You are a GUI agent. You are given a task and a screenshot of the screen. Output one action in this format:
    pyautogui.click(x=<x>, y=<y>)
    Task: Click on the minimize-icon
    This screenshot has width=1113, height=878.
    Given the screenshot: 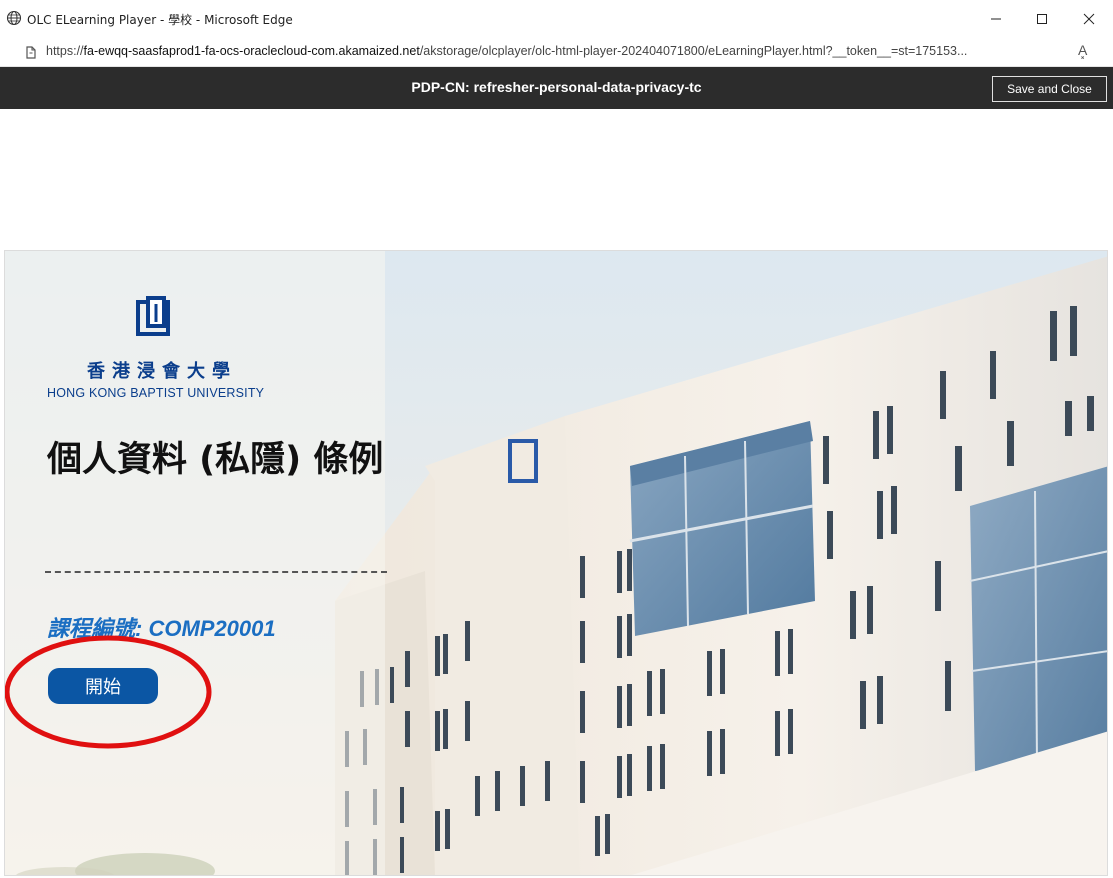 What is the action you would take?
    pyautogui.click(x=996, y=19)
    